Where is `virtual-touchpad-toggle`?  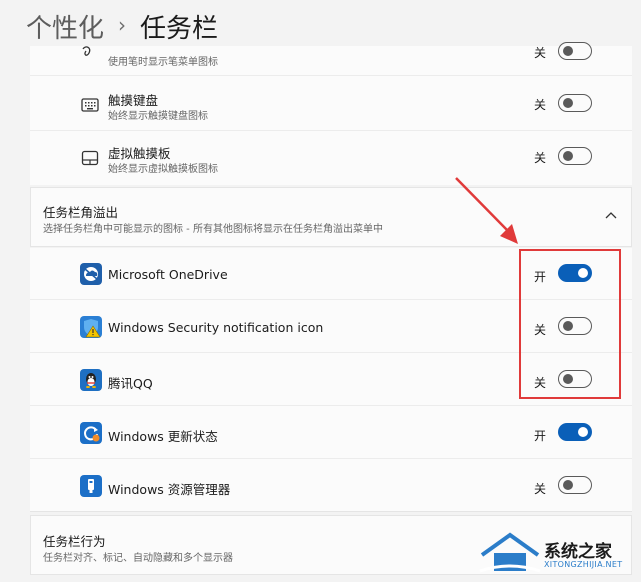 virtual-touchpad-toggle is located at coordinates (575, 156).